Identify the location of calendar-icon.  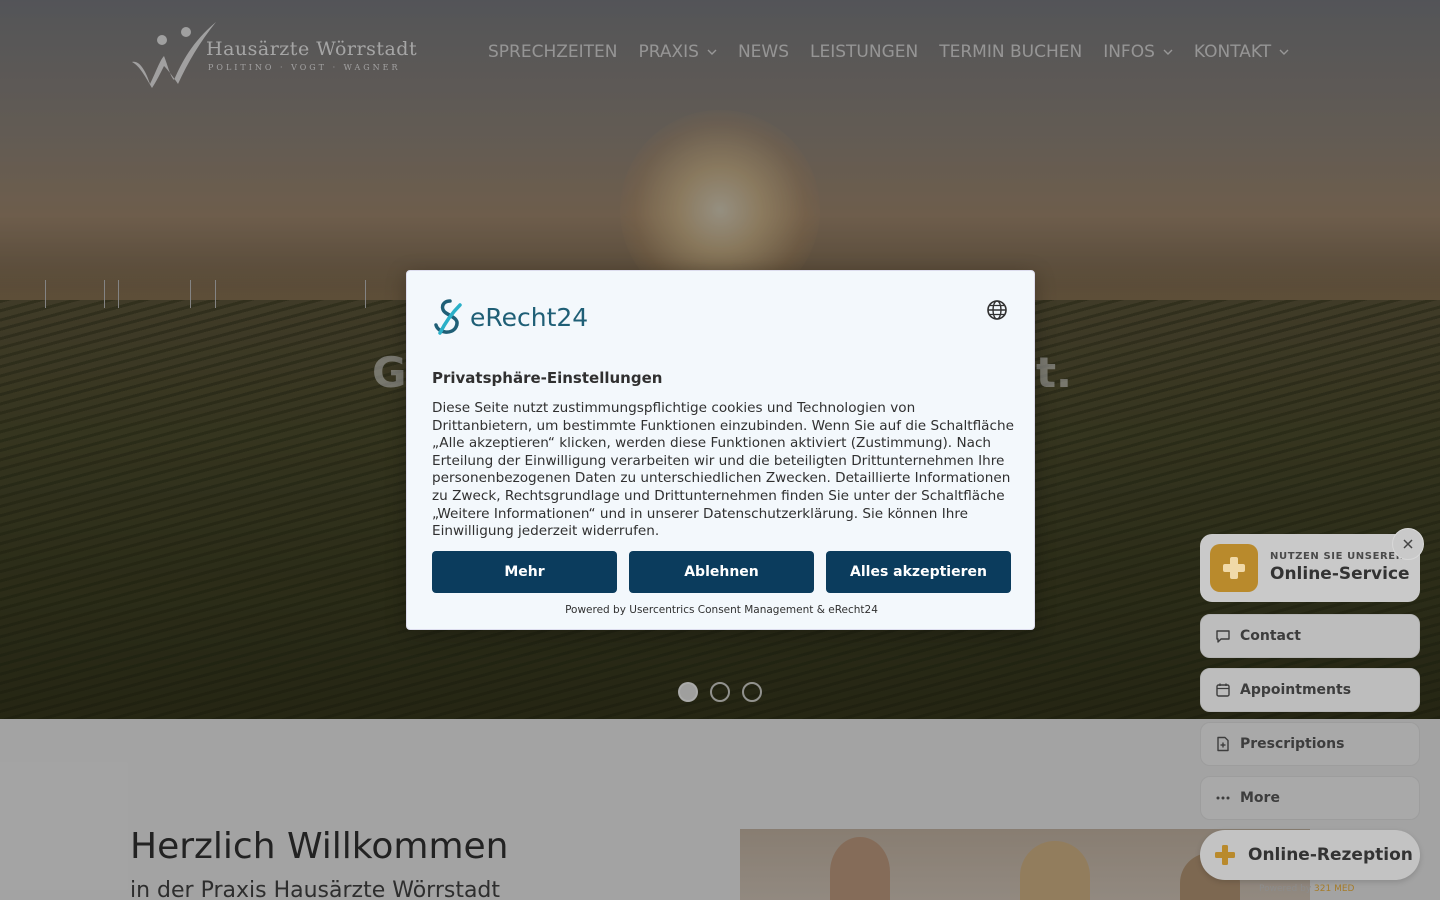
(1223, 690).